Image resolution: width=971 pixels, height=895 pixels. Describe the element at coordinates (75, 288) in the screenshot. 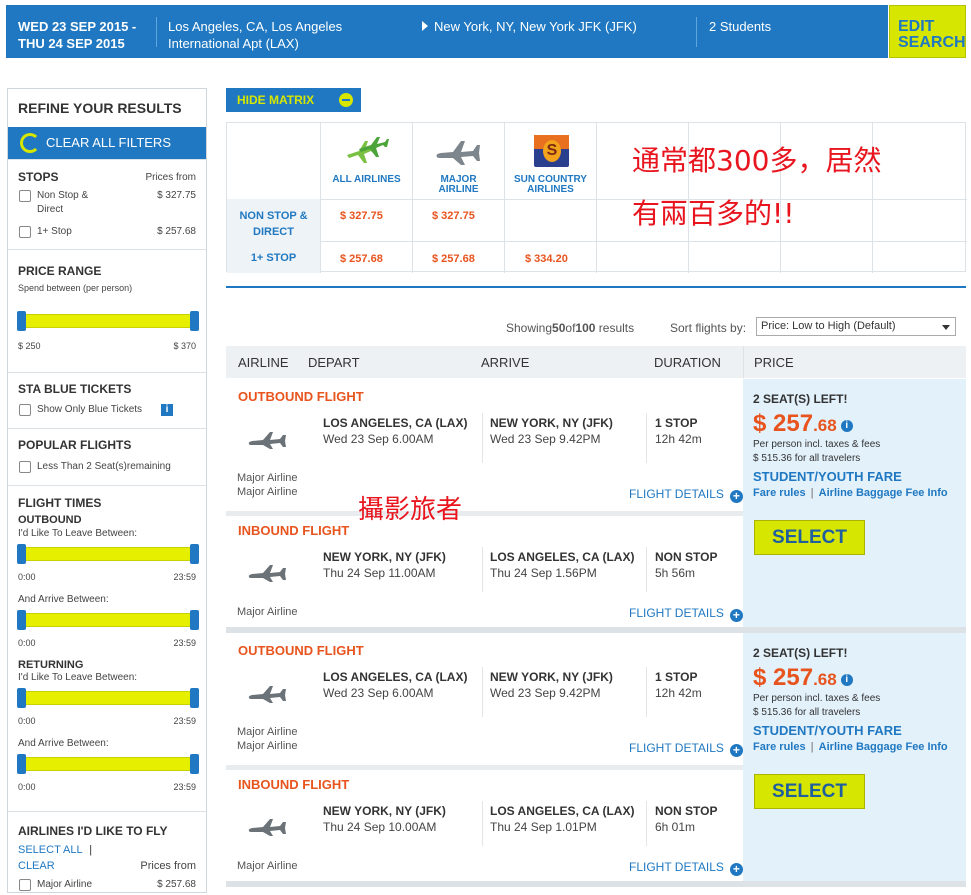

I see `price-range-subtitle: Spend between (per person)` at that location.